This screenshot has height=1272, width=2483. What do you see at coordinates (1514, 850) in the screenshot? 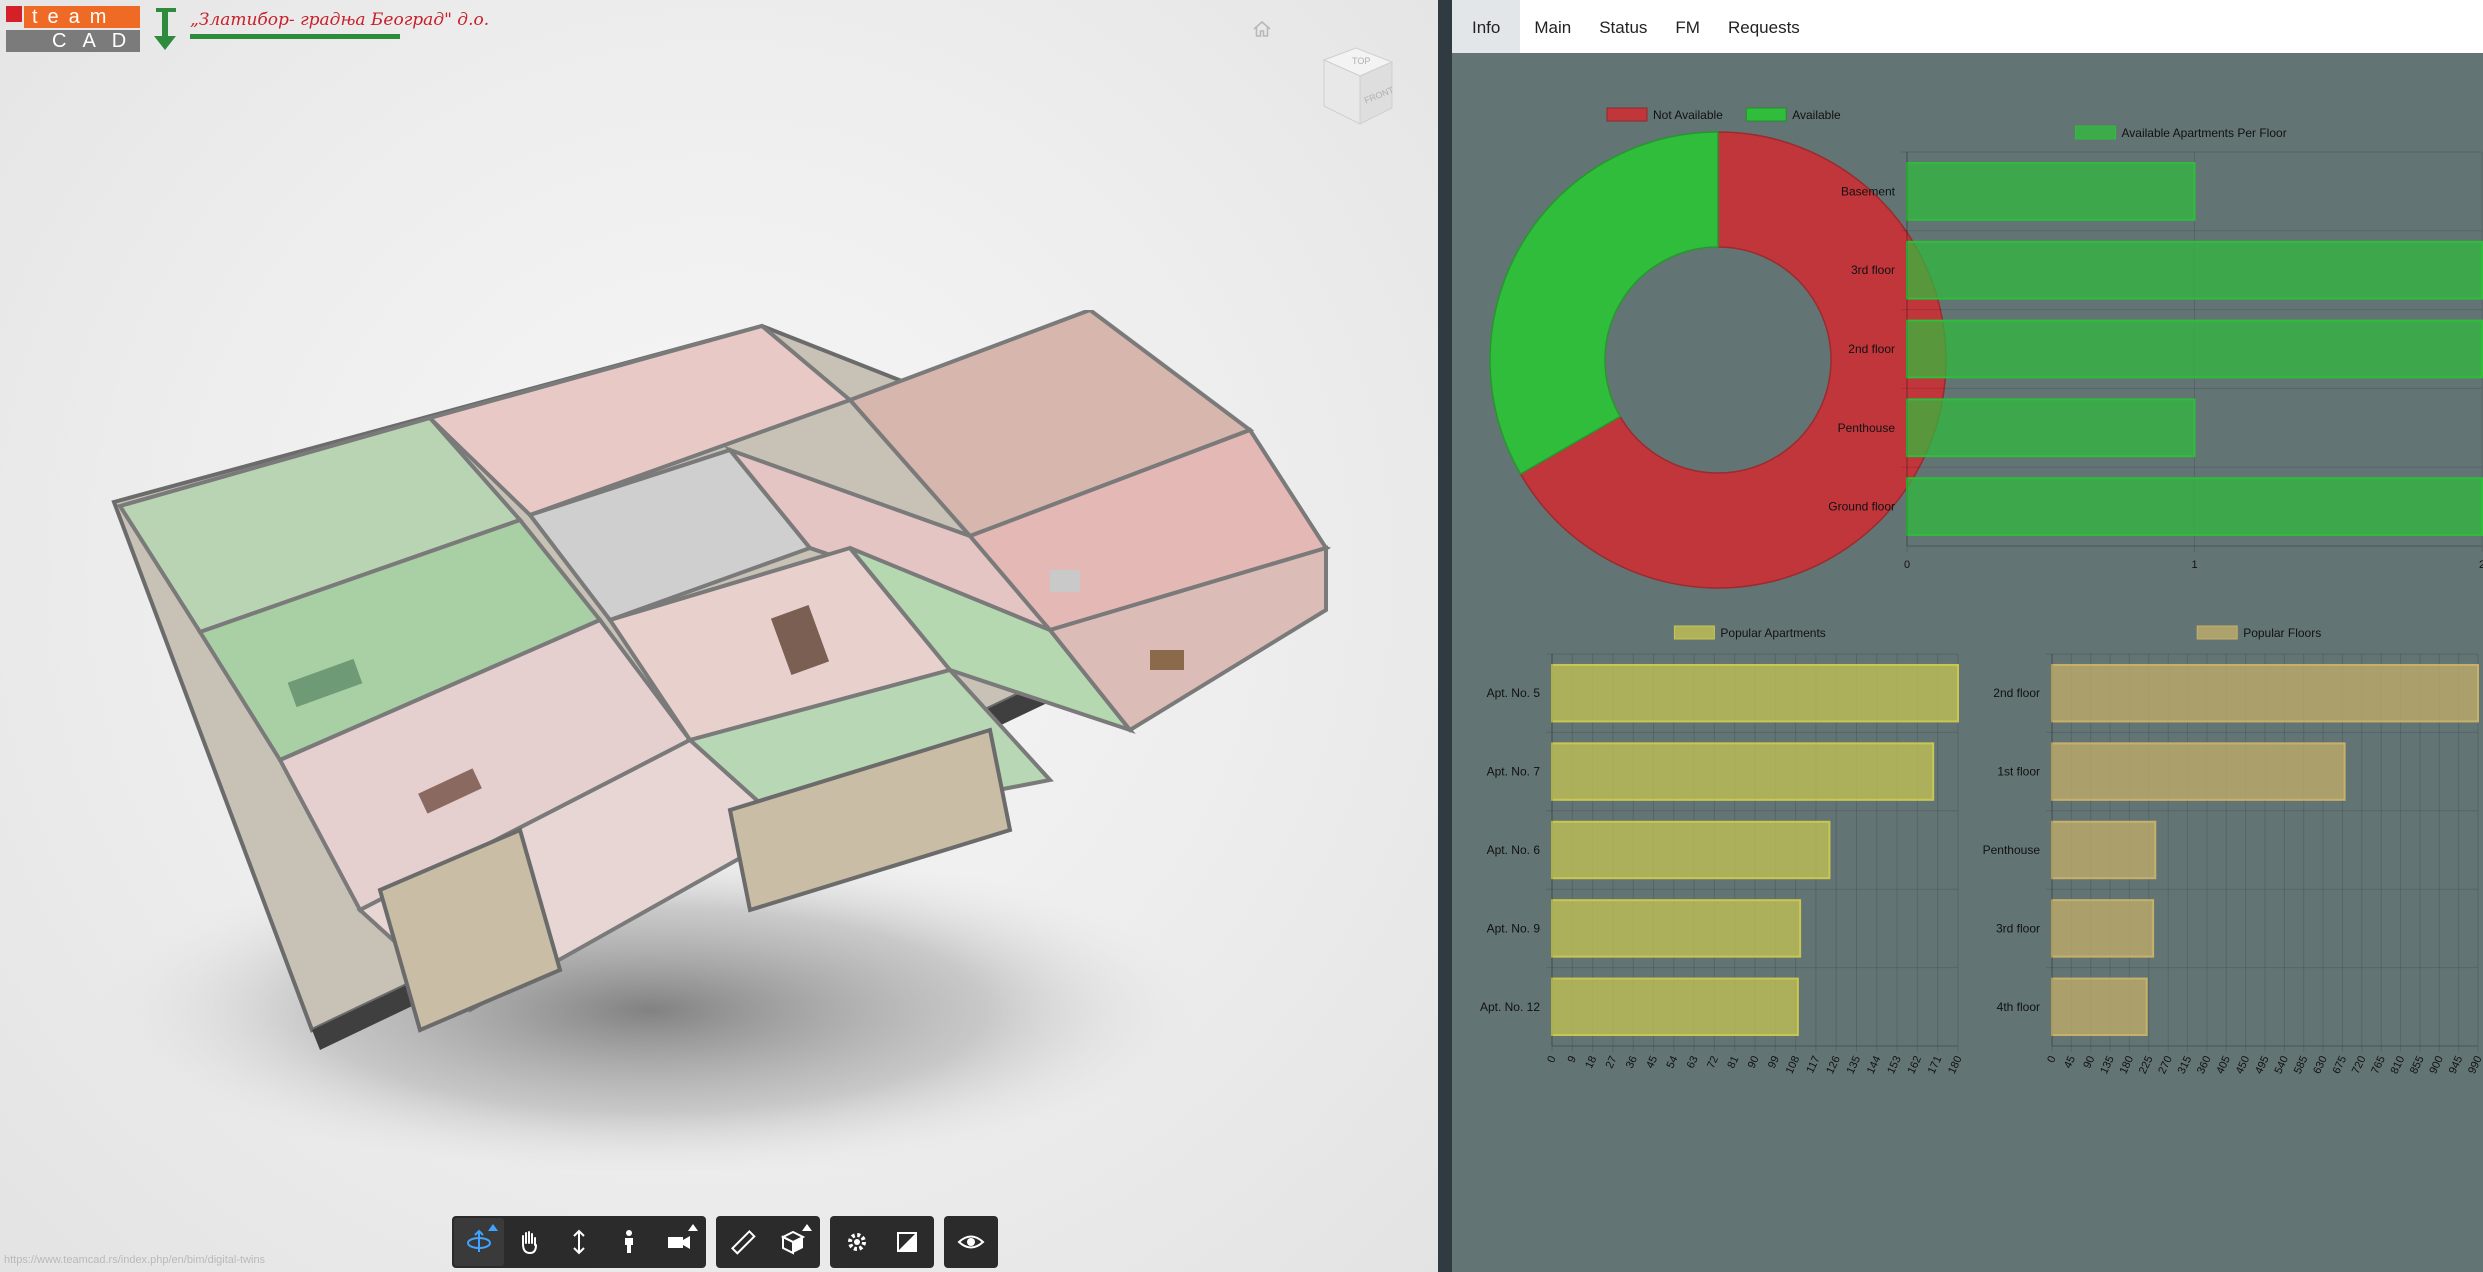
I see `category-label: Apt. No. 6` at bounding box center [1514, 850].